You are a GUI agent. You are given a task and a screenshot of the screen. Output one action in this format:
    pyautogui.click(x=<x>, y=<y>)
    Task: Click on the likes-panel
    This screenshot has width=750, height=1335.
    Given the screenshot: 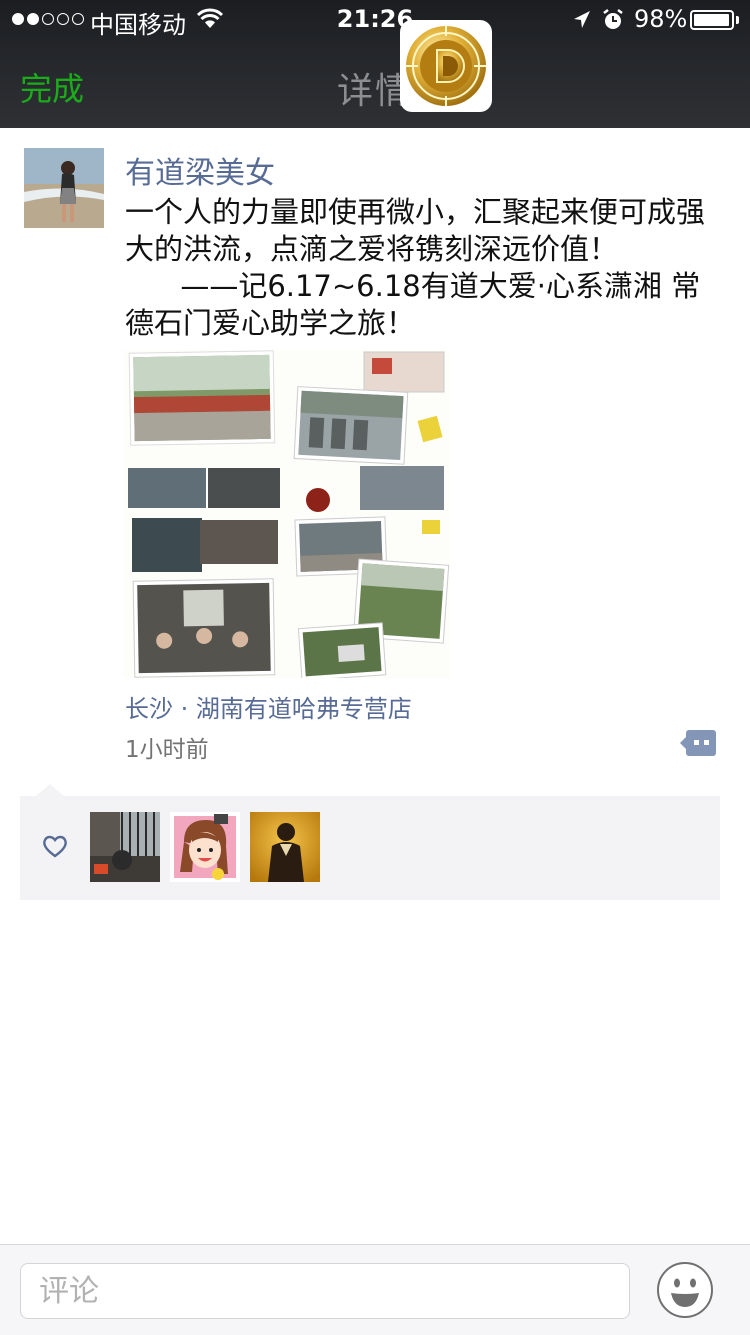 What is the action you would take?
    pyautogui.click(x=370, y=848)
    